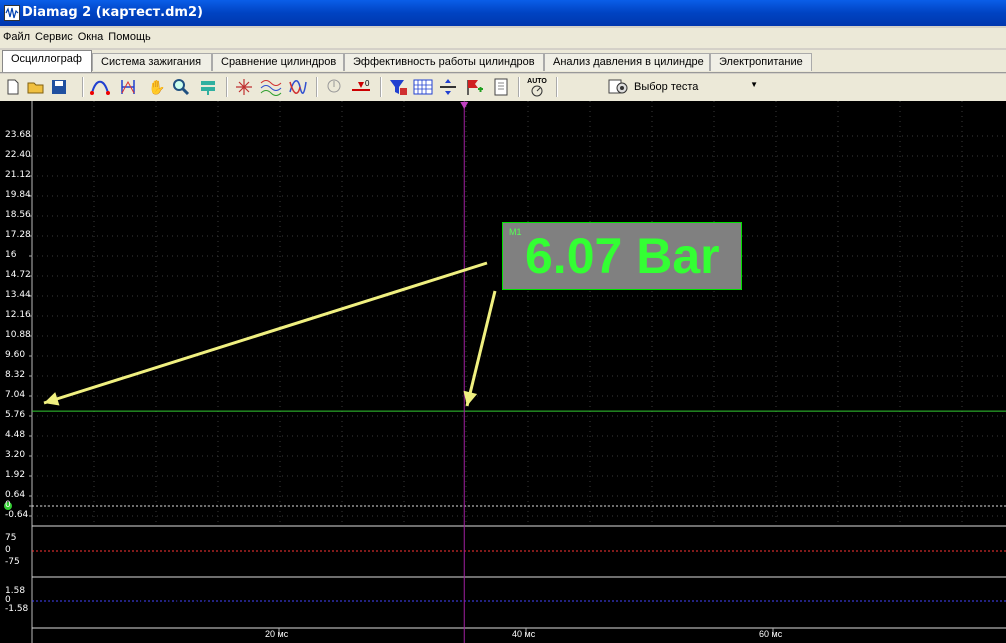  Describe the element at coordinates (18, 175) in the screenshot. I see `y-tick-label: 21.12` at that location.